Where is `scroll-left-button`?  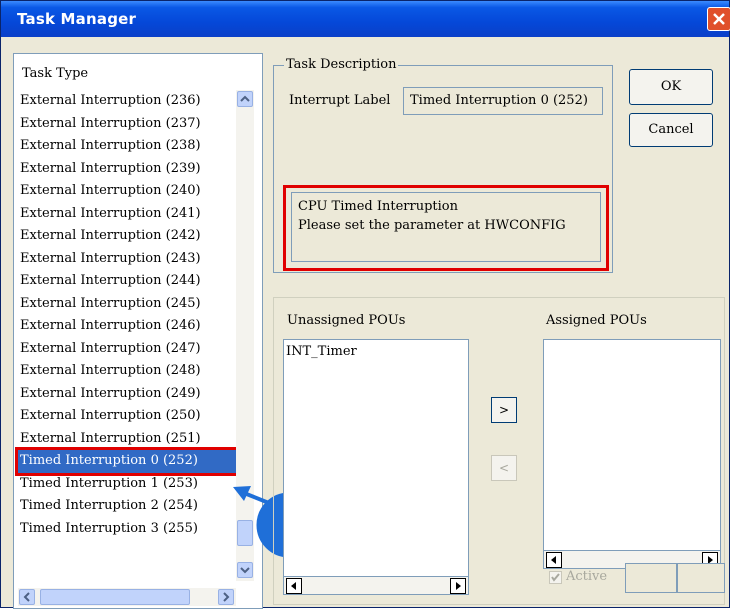
scroll-left-button is located at coordinates (27, 597).